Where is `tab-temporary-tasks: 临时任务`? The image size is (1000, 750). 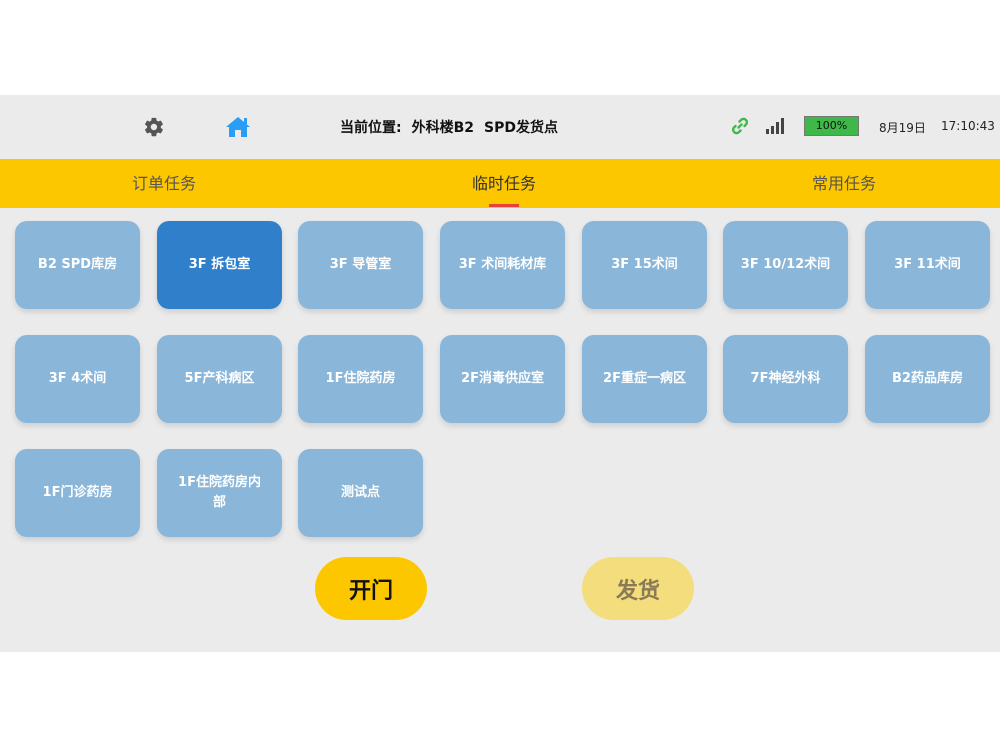 tab-temporary-tasks: 临时任务 is located at coordinates (504, 183).